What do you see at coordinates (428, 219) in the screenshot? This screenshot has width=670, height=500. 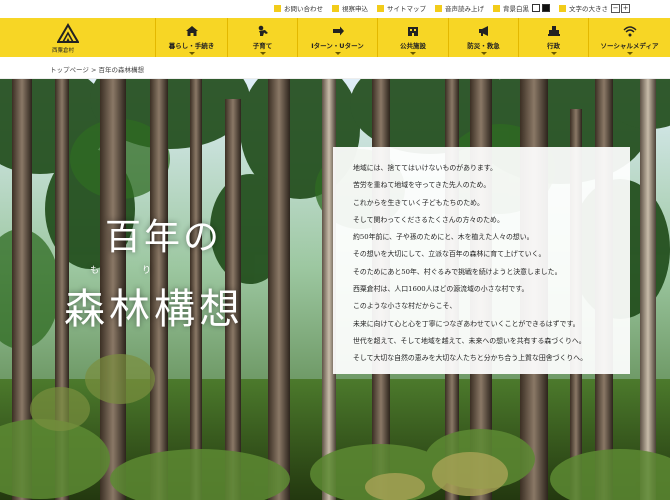 I see `message-line: そして関わってくださるたくさんの方々のため。` at bounding box center [428, 219].